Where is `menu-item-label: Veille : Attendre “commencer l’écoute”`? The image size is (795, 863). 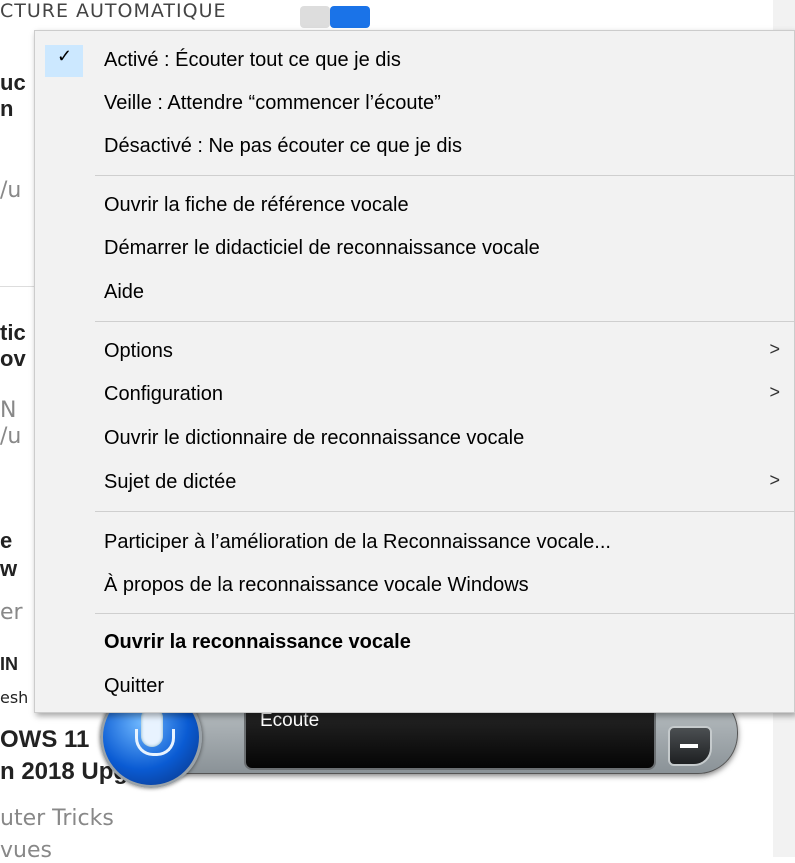
menu-item-label: Veille : Attendre “commencer l’écoute” is located at coordinates (272, 103).